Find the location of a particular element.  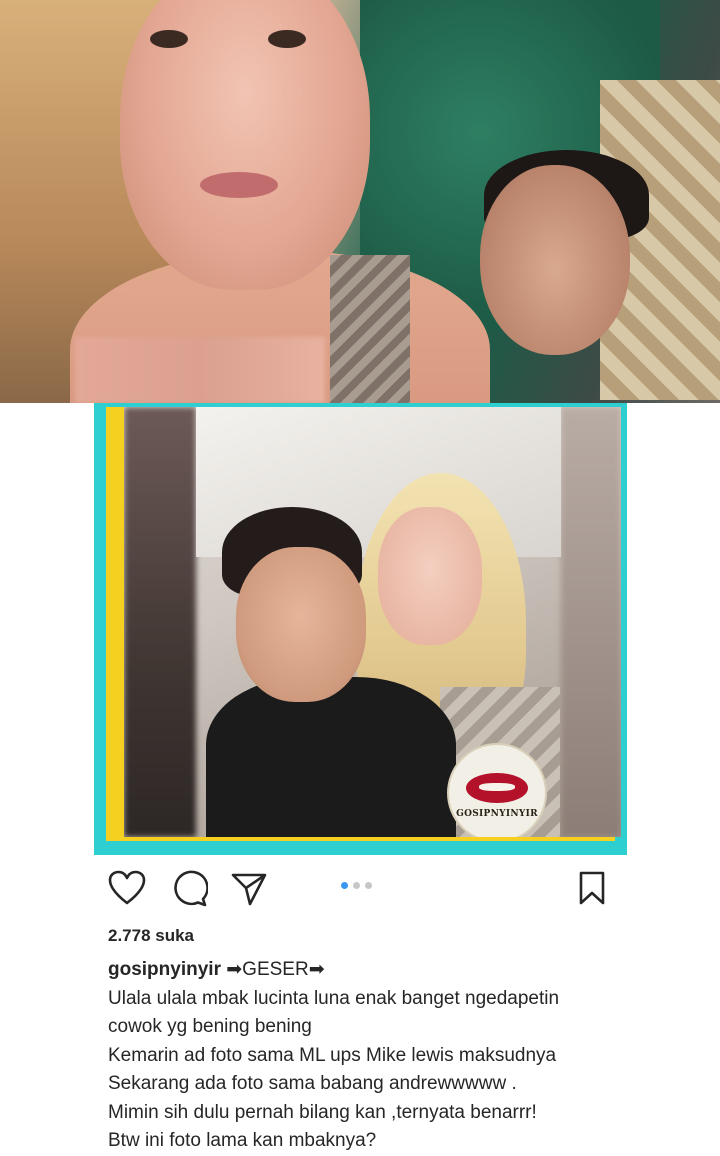

username-link: gosipnyinyir is located at coordinates (164, 969).